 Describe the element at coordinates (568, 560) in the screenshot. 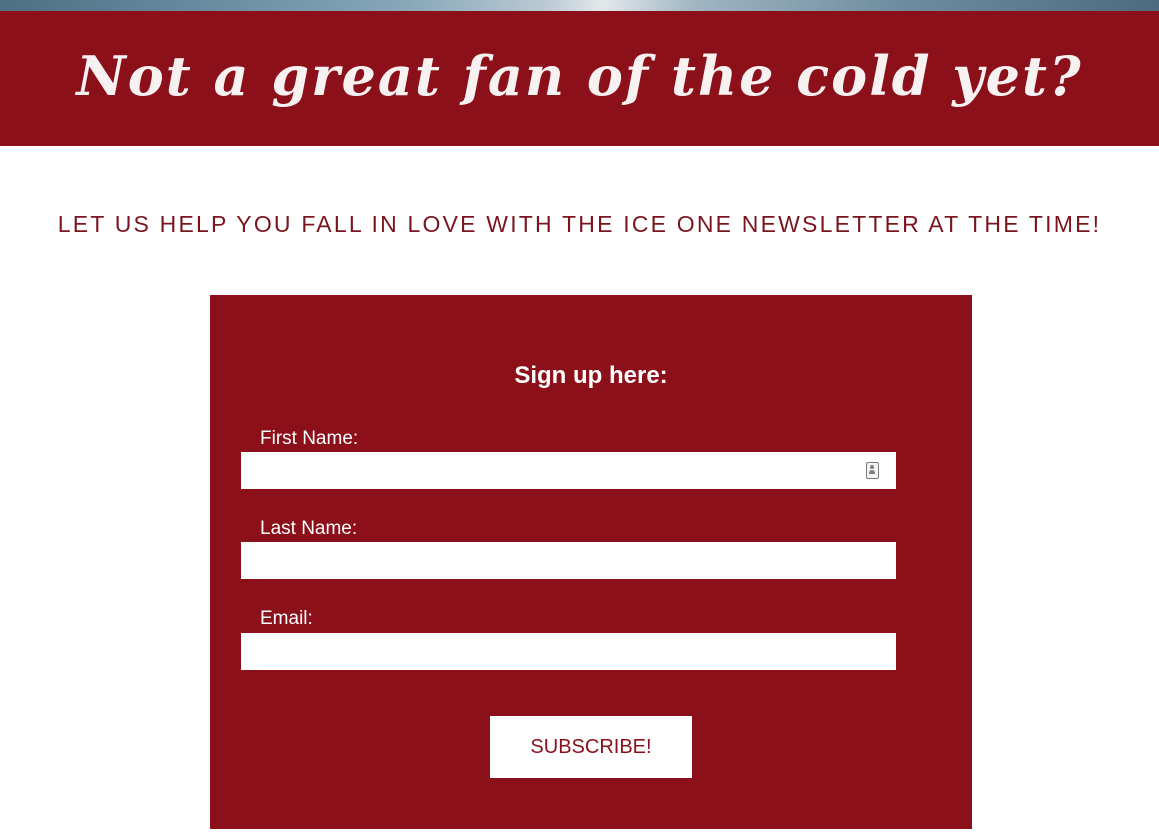

I see `last-name-input` at that location.